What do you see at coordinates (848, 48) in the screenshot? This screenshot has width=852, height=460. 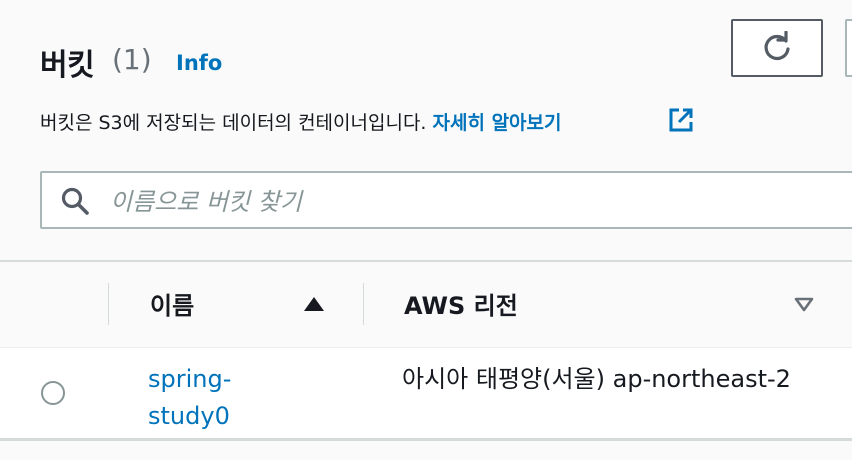 I see `actions-button` at bounding box center [848, 48].